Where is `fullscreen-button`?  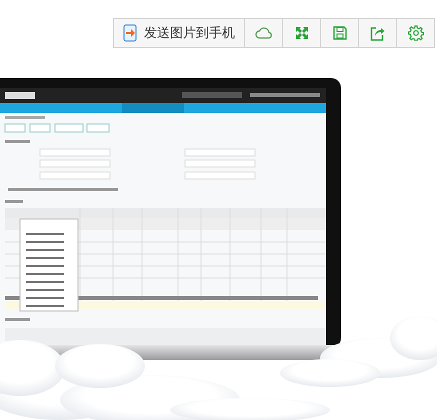
fullscreen-button is located at coordinates (302, 33).